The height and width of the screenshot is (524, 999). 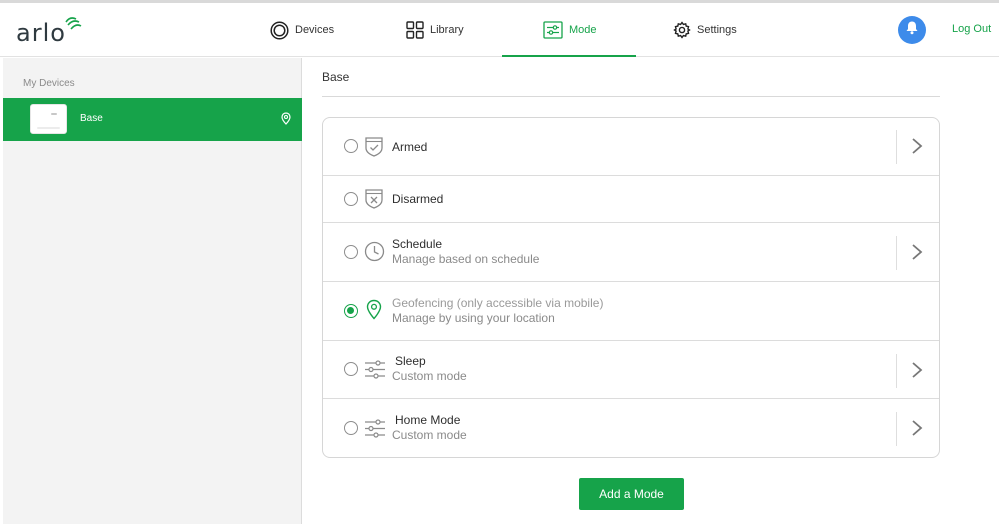 I want to click on nav-settings-label: Settings, so click(x=717, y=30).